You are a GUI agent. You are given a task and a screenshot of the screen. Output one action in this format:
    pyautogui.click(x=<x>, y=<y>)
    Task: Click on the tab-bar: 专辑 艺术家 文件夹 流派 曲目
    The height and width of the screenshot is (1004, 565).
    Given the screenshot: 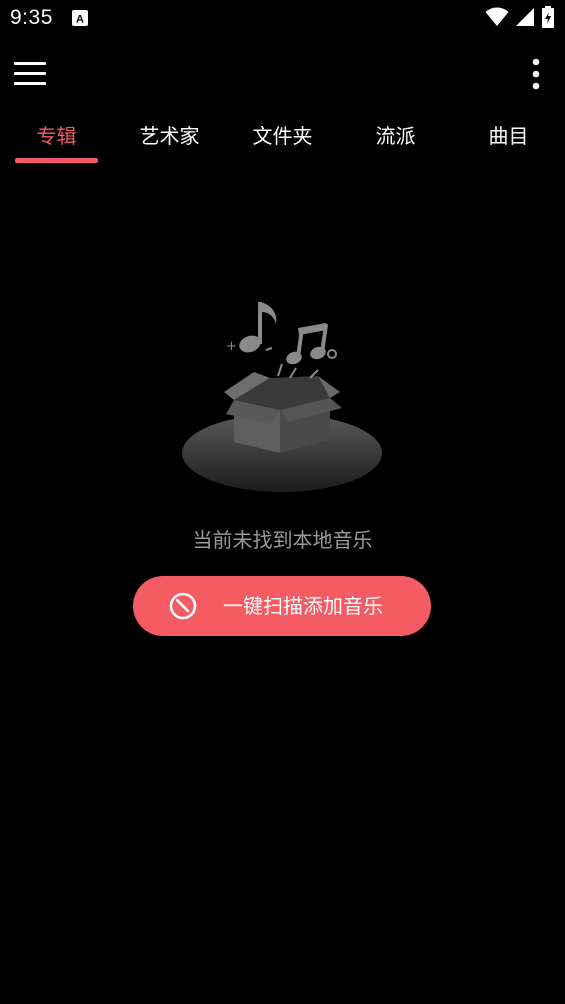 What is the action you would take?
    pyautogui.click(x=282, y=138)
    